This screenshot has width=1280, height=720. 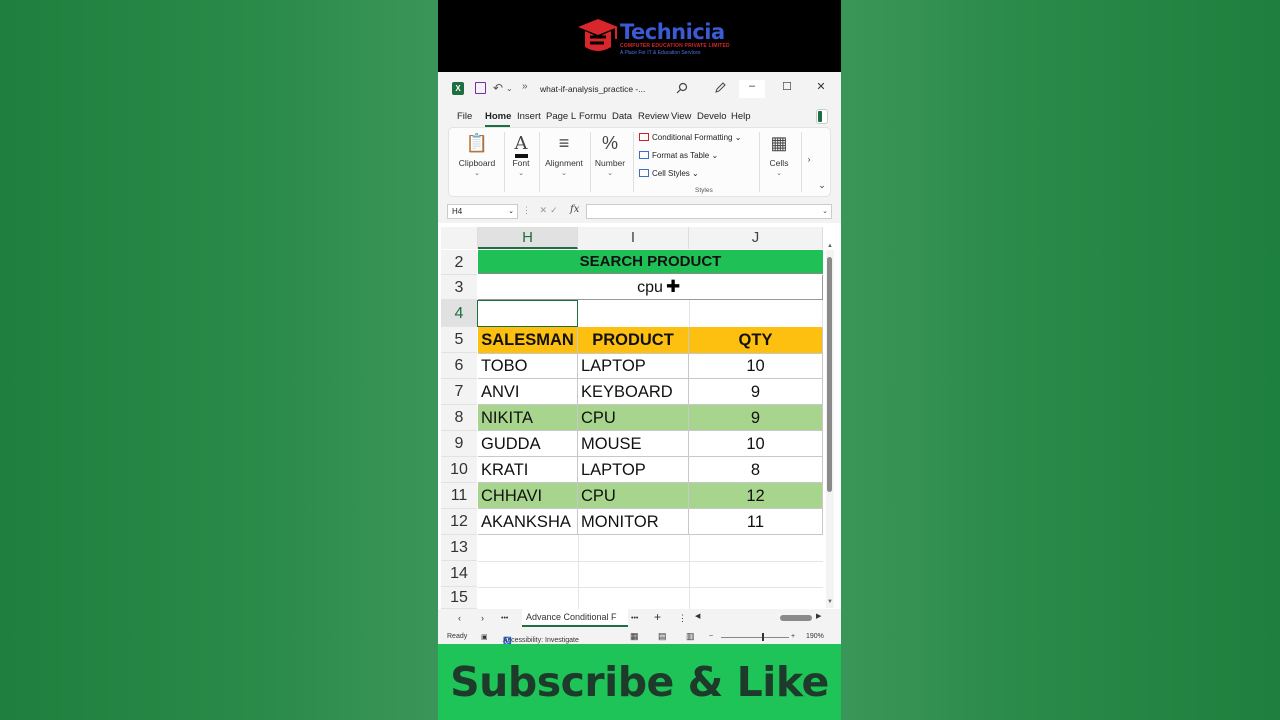 I want to click on row-header-12: 12, so click(x=459, y=522).